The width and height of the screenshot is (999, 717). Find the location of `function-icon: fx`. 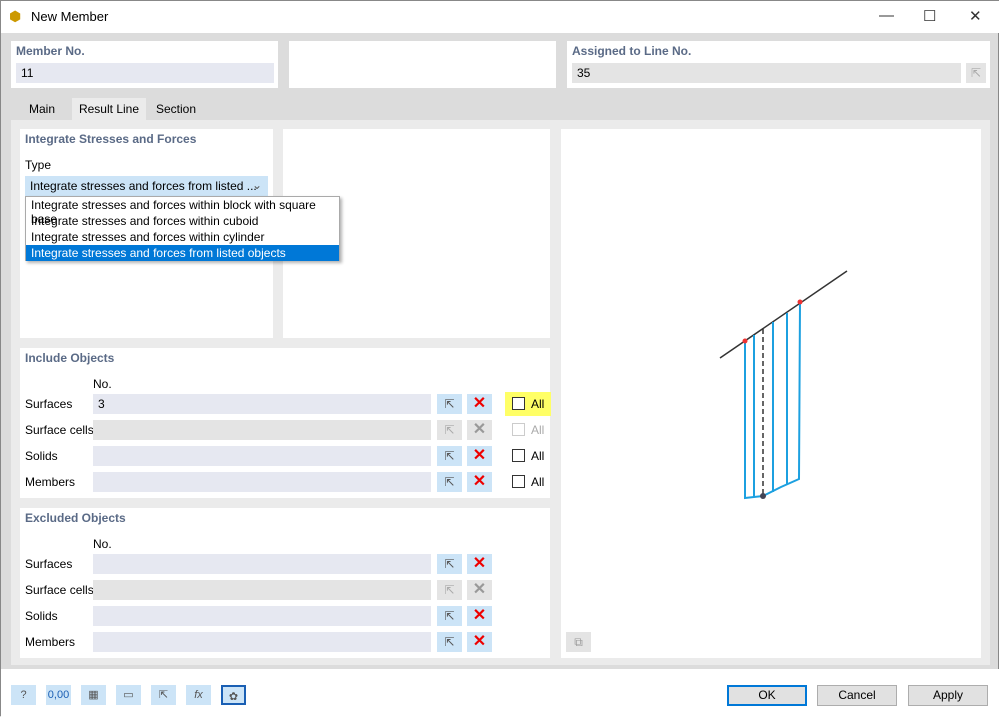

function-icon: fx is located at coordinates (198, 695).